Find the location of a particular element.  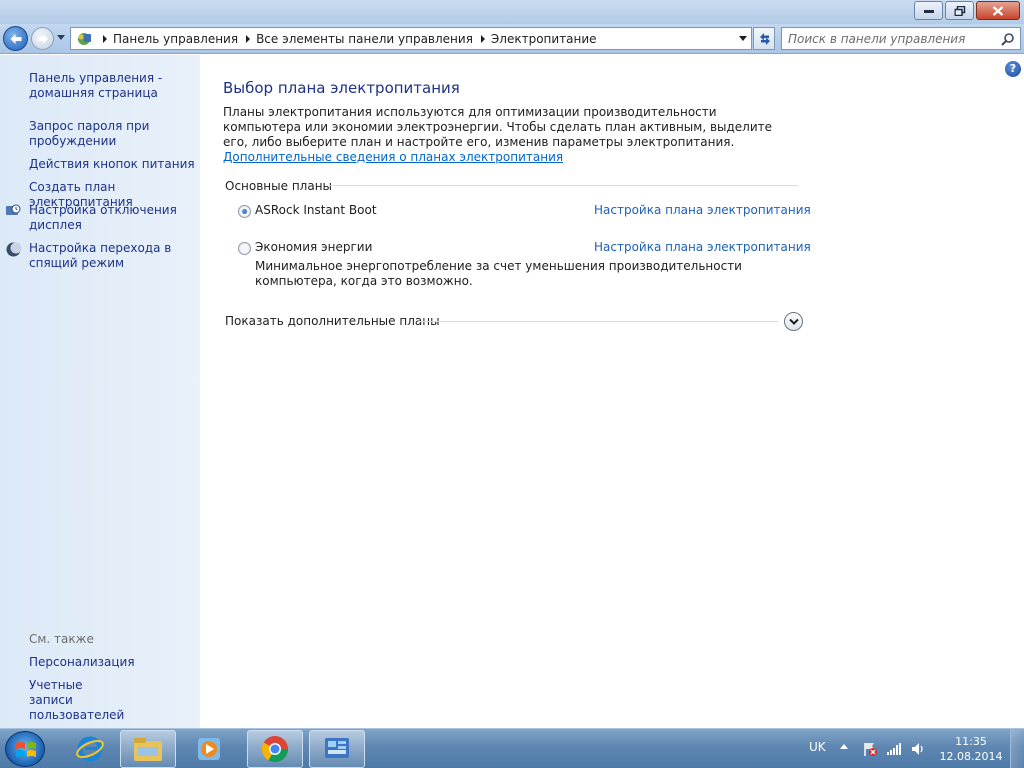

breadcrumb-all-items: Все элементы панели управления is located at coordinates (364, 39).